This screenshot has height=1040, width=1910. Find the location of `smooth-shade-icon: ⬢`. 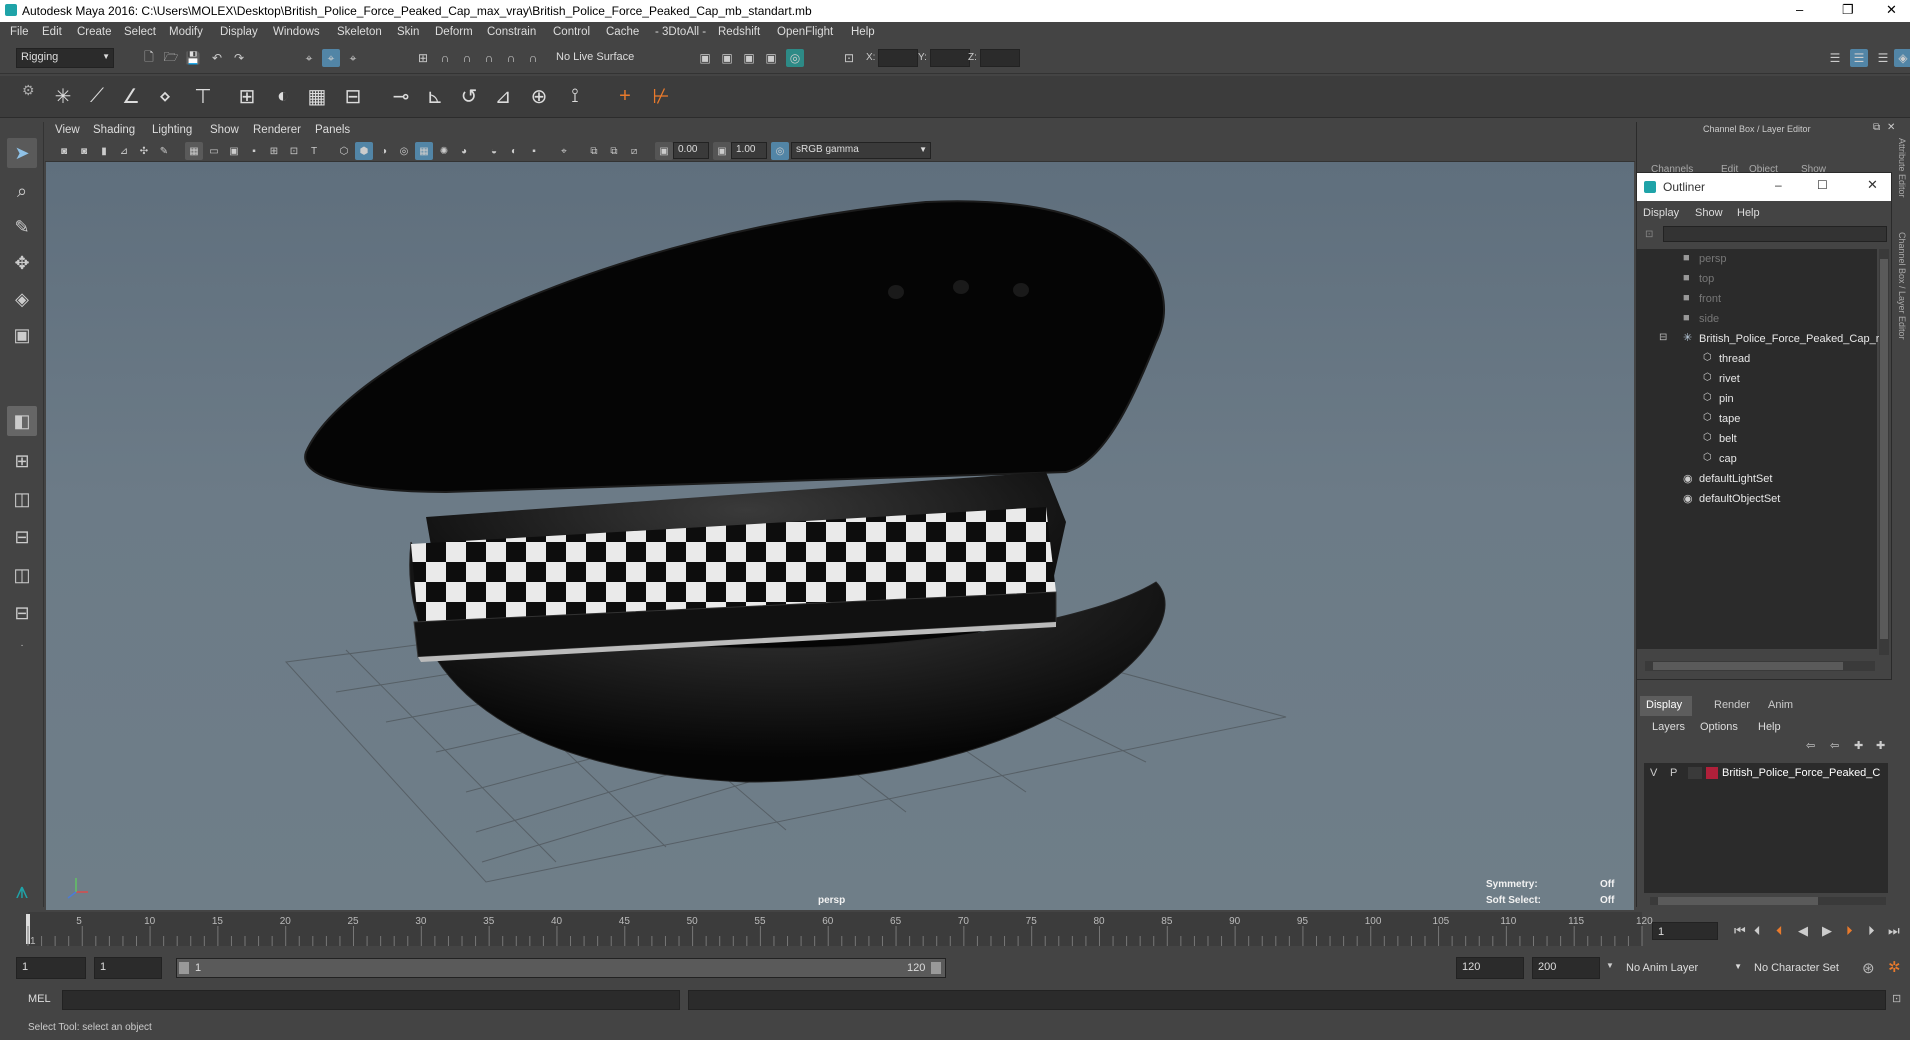

smooth-shade-icon: ⬢ is located at coordinates (364, 151).